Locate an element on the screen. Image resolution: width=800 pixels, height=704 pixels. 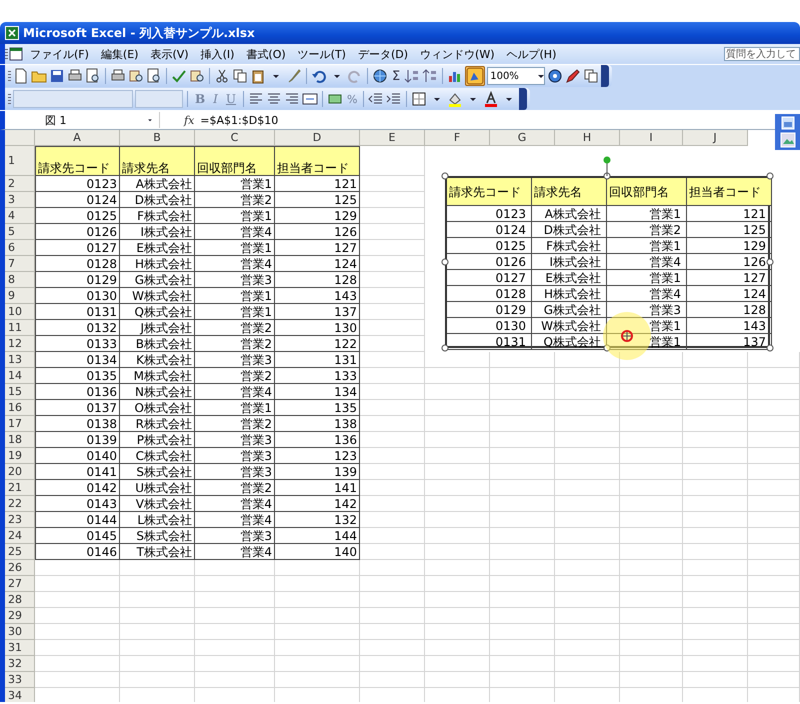
menu-item: ファイル(F) is located at coordinates (59, 54).